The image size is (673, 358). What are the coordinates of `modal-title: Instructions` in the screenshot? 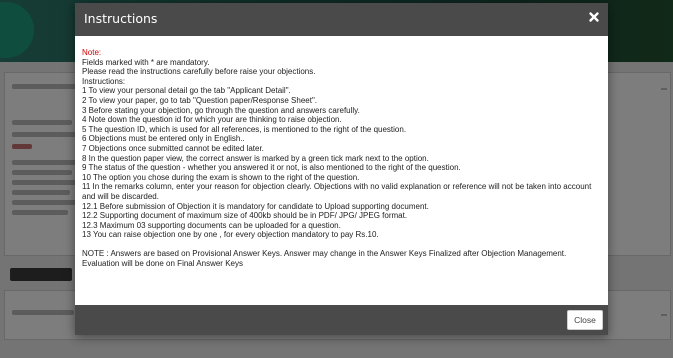 It's located at (121, 18).